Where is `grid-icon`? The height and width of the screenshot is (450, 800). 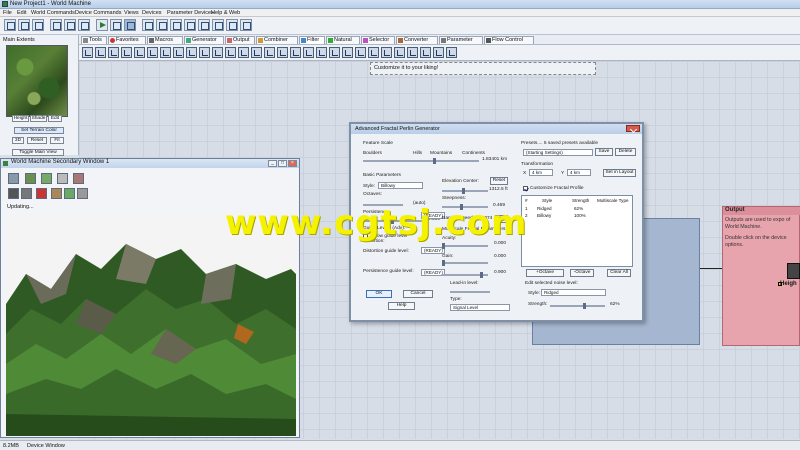 grid-icon is located at coordinates (26, 193).